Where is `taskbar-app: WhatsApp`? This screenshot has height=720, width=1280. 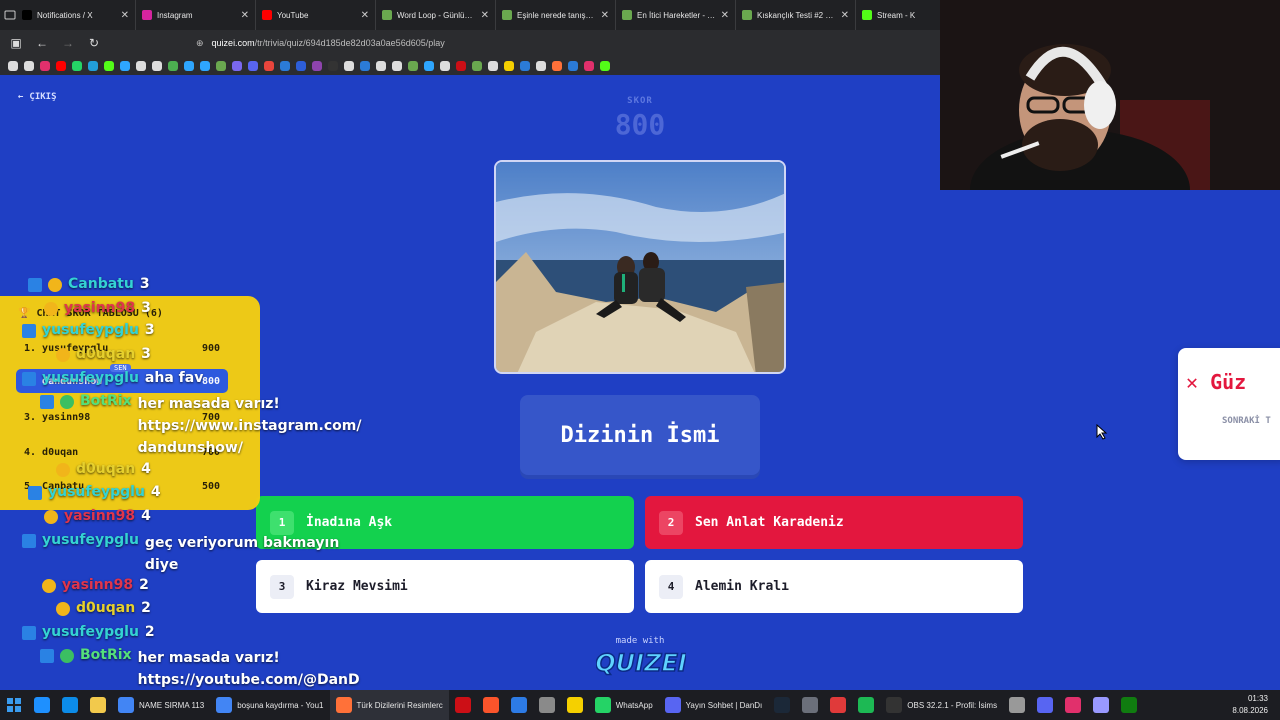 taskbar-app: WhatsApp is located at coordinates (624, 705).